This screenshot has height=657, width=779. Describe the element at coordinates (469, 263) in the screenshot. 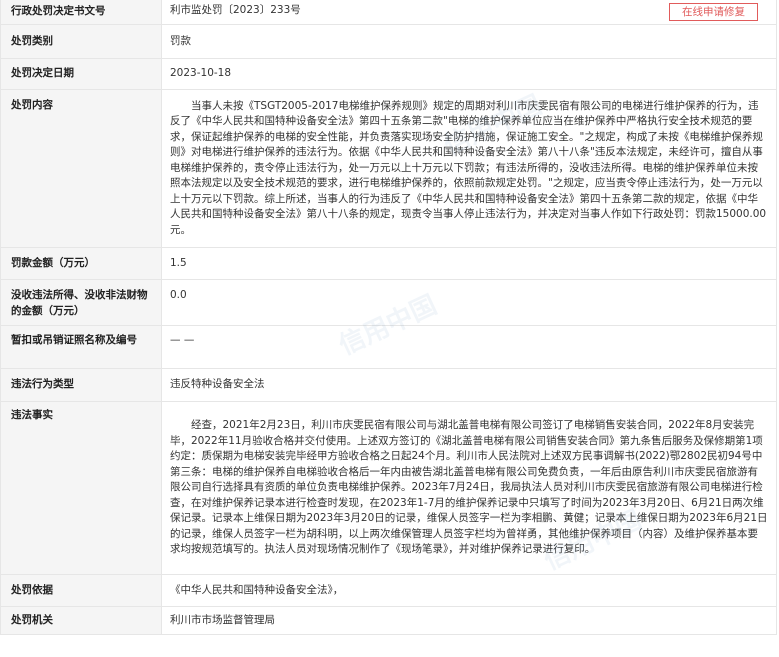

I see `value-amount: 1.5` at that location.